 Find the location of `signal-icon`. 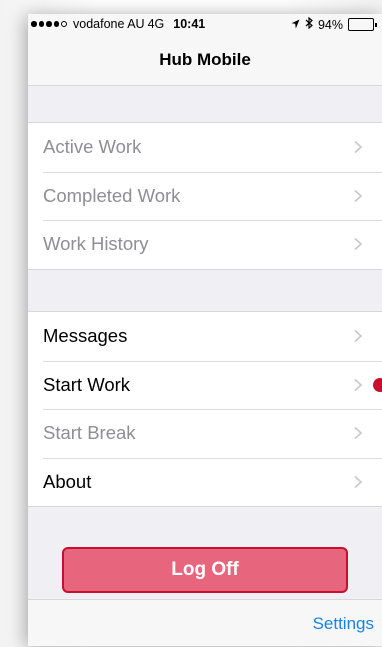

signal-icon is located at coordinates (49, 24).